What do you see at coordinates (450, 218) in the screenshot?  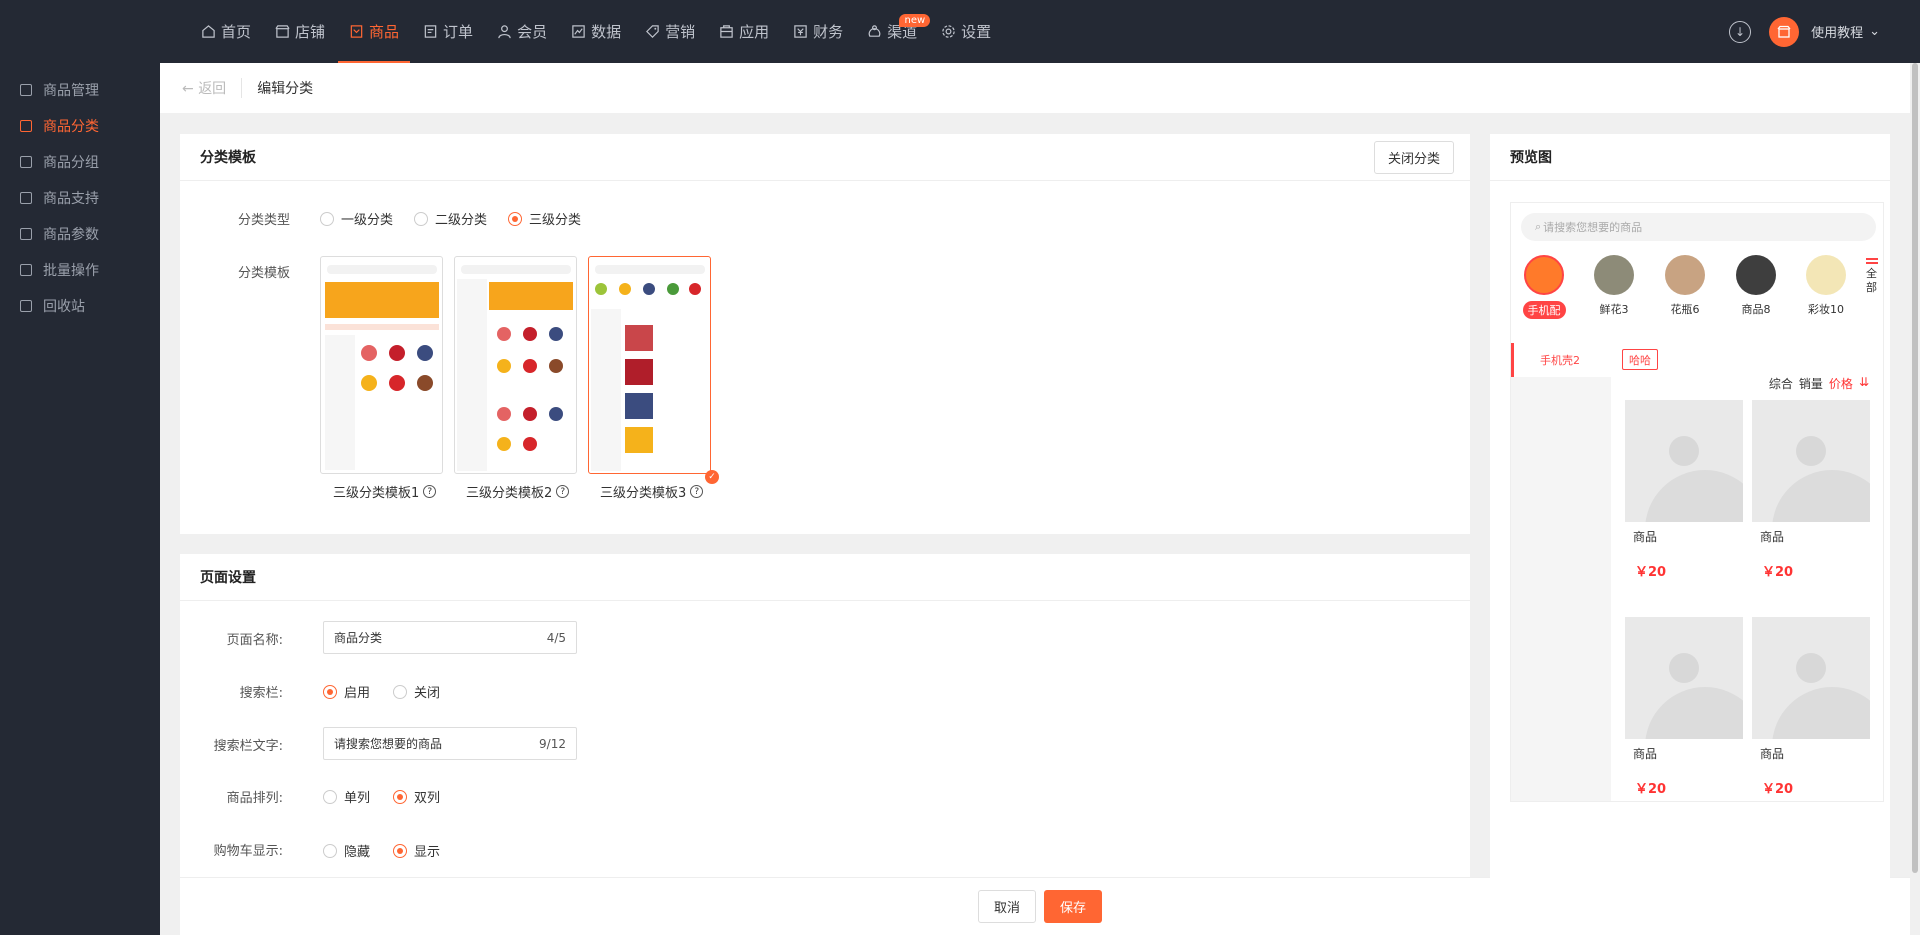 I see `radio-level2: 二级分类` at bounding box center [450, 218].